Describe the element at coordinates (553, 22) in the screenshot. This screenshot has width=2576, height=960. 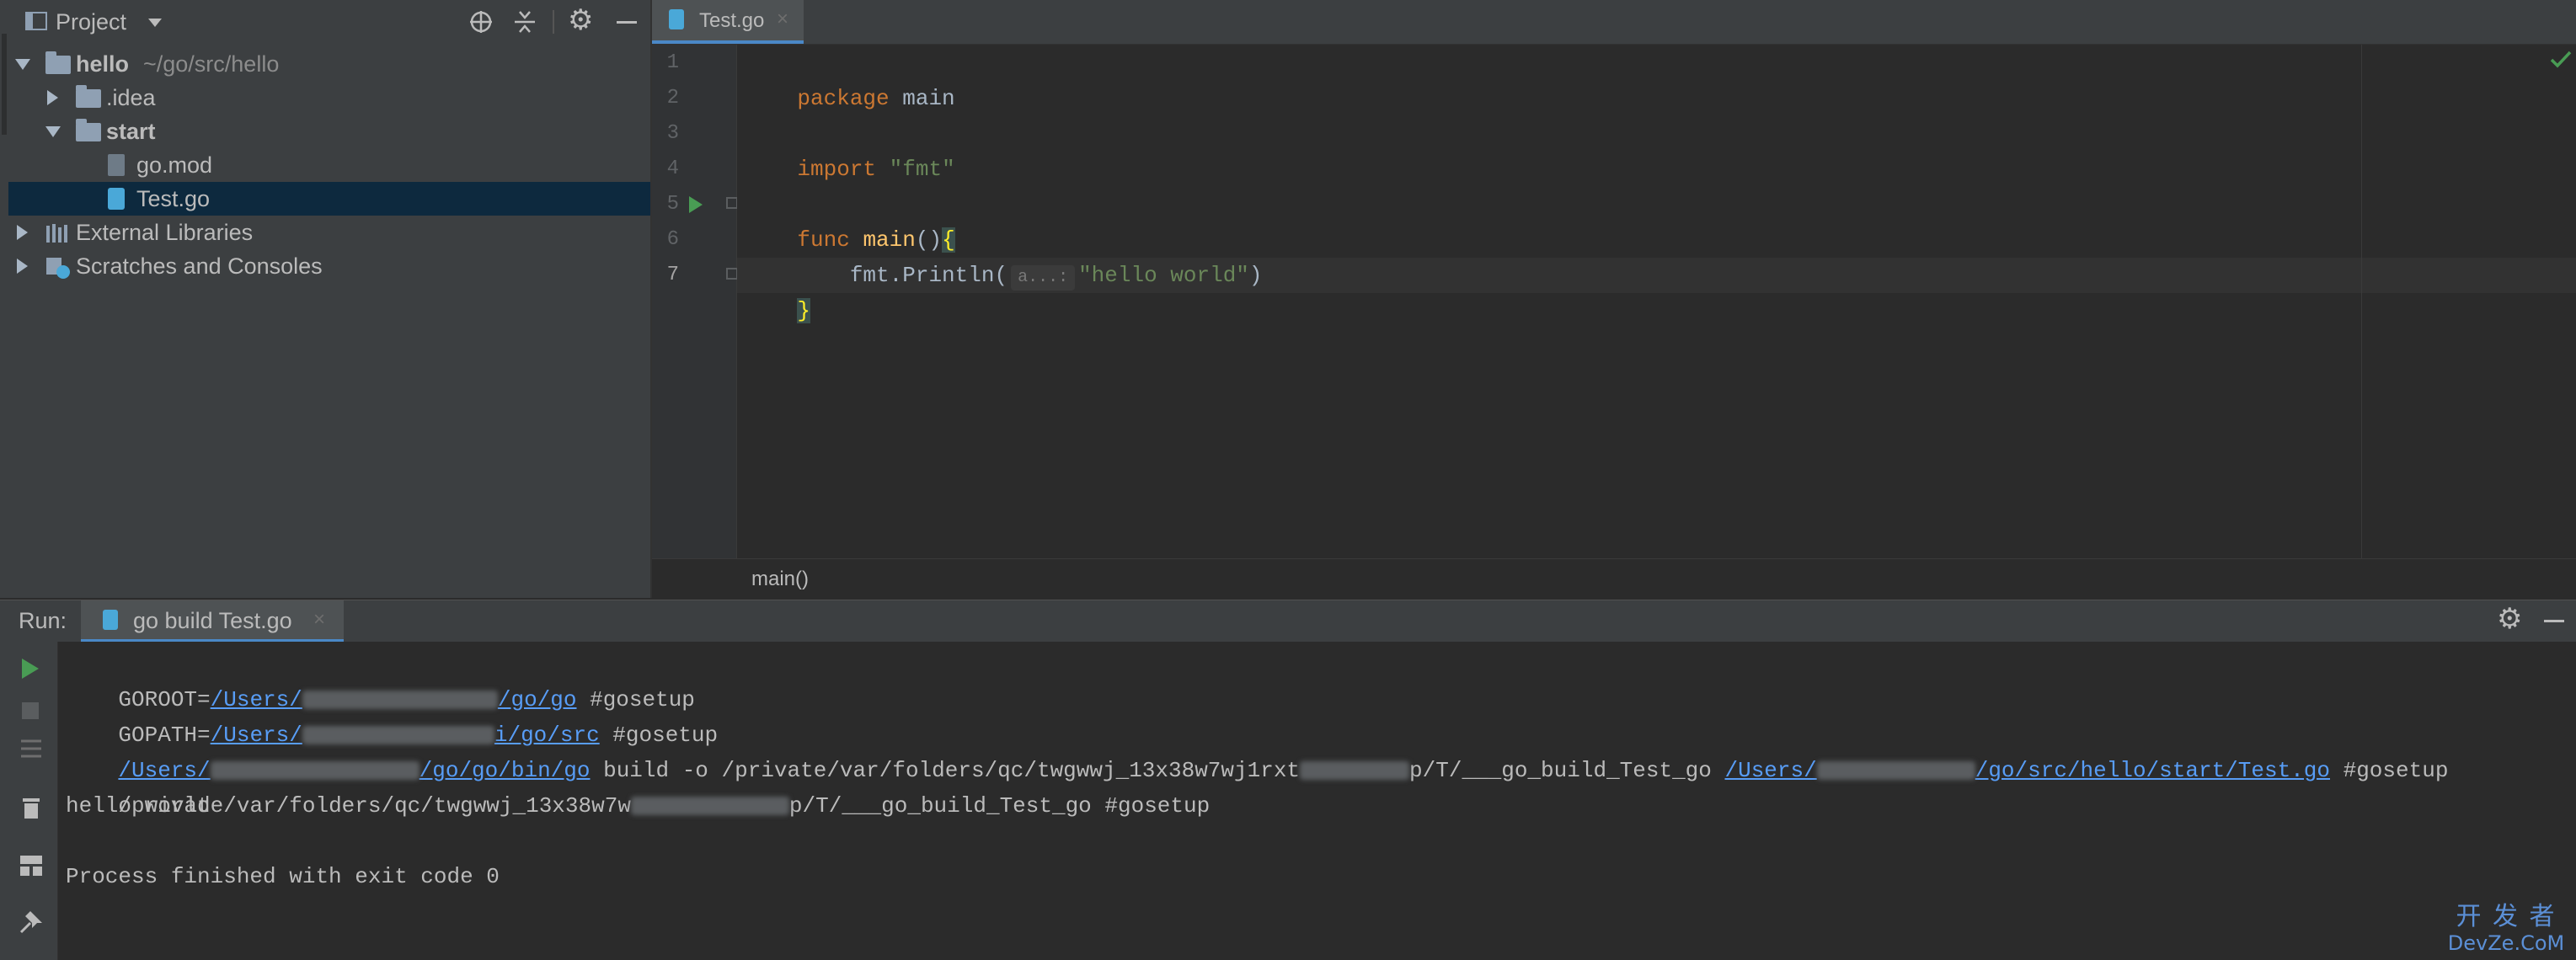
I see `toolbar-divider` at that location.